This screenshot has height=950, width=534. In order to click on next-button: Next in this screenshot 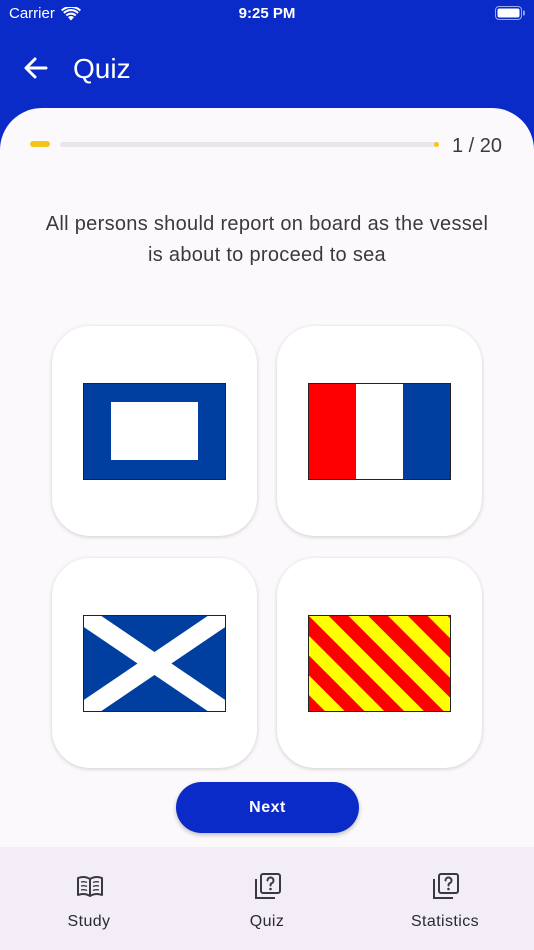, I will do `click(267, 807)`.